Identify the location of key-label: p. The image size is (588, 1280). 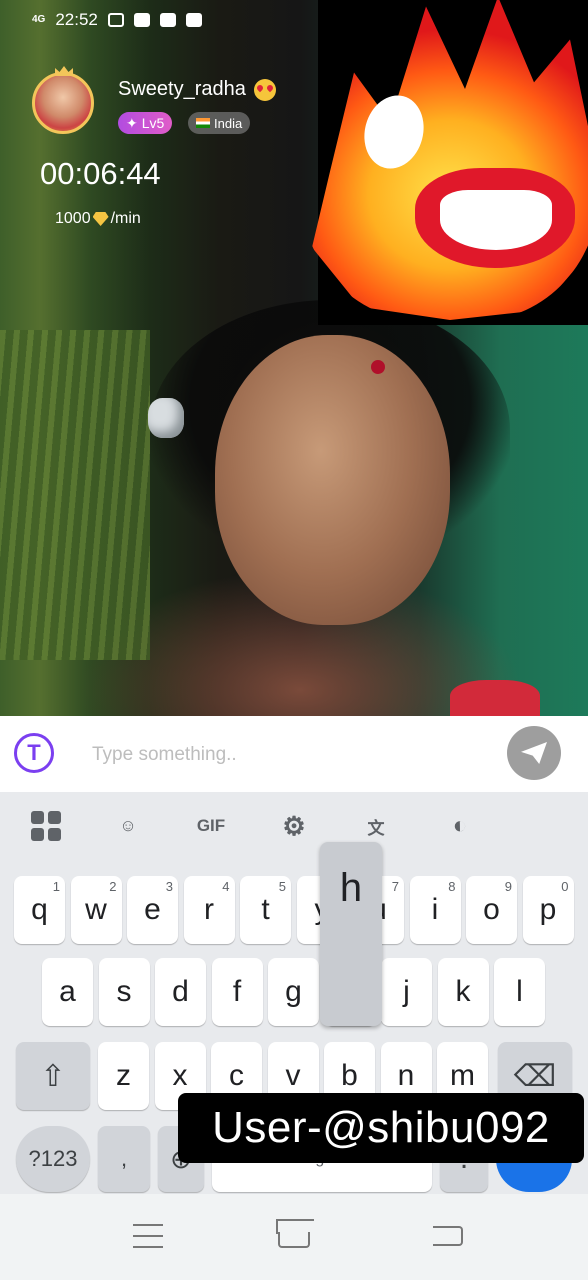
(548, 909).